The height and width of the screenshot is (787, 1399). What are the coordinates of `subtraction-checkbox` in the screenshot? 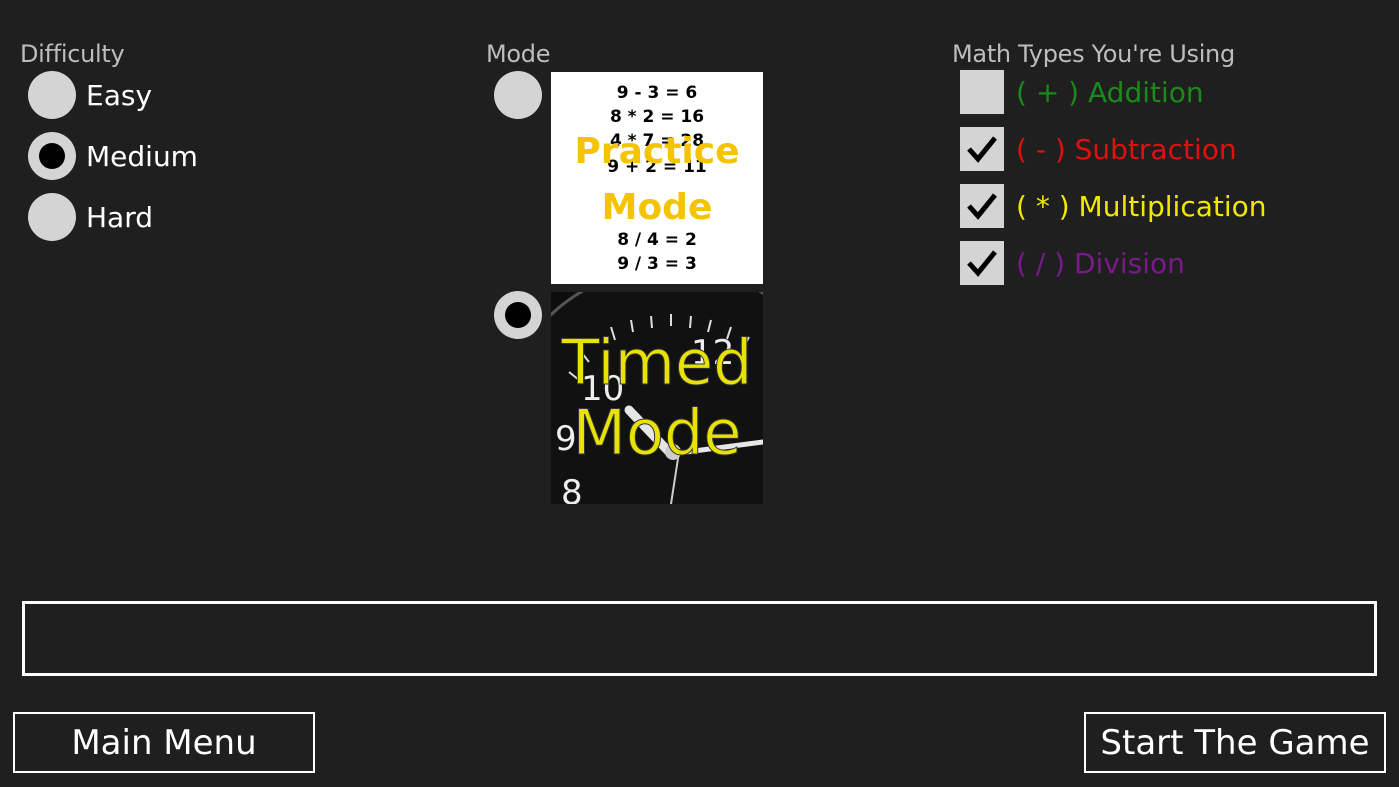 It's located at (982, 149).